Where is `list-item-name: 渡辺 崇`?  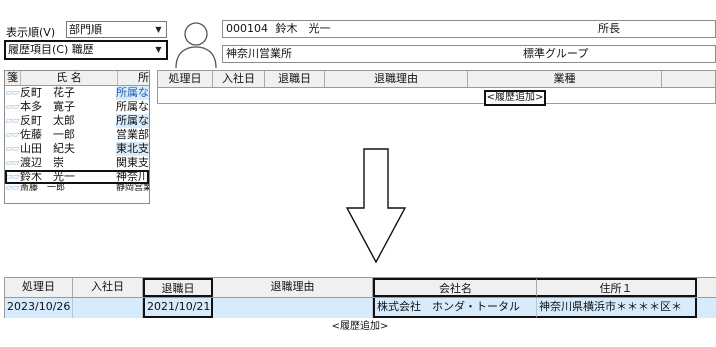 list-item-name: 渡辺 崇 is located at coordinates (42, 162).